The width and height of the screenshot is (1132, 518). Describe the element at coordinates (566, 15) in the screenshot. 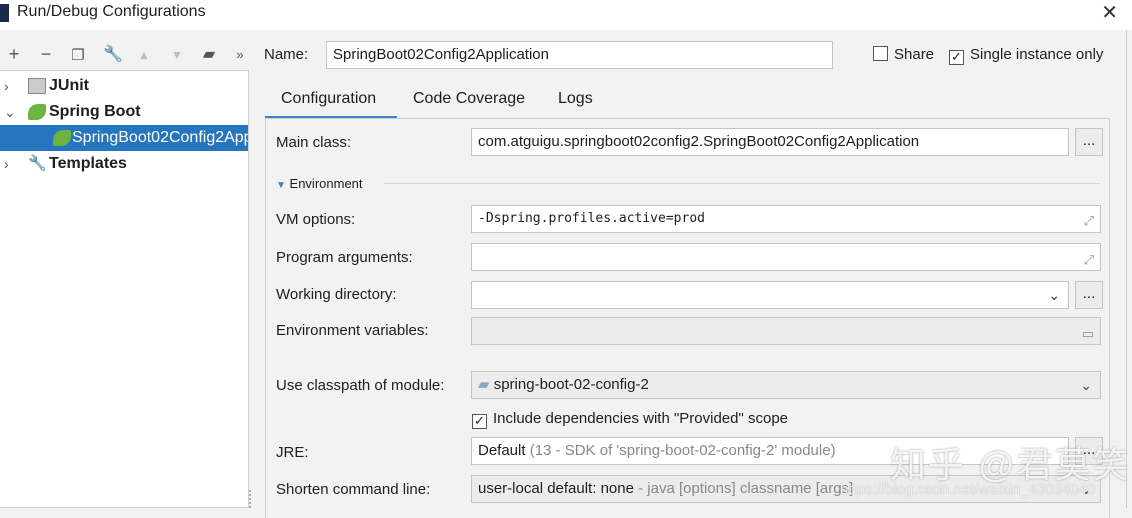

I see `title-bar: Run/Debug Configurations ✕` at that location.